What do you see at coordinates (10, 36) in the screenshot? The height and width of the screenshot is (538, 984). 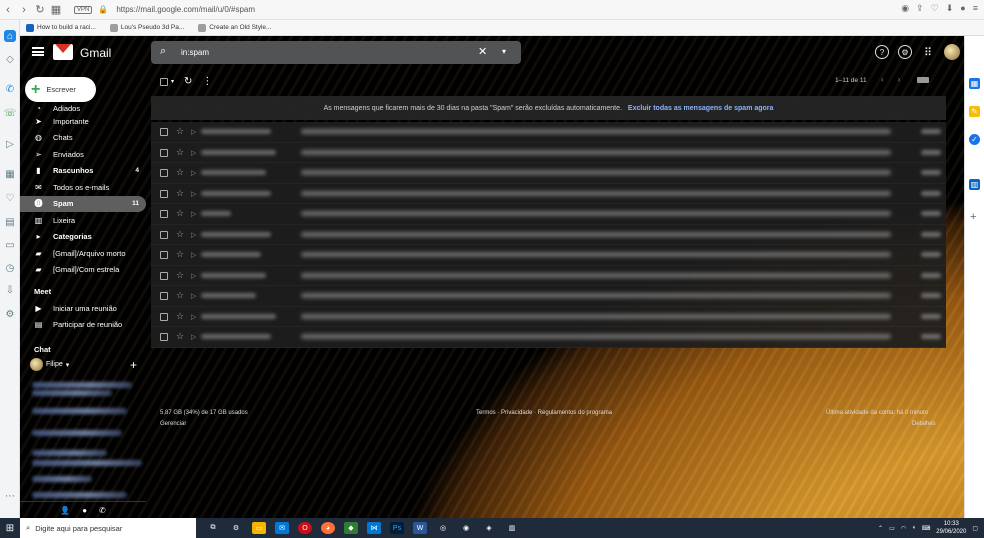 I see `home-icon: ⌂` at bounding box center [10, 36].